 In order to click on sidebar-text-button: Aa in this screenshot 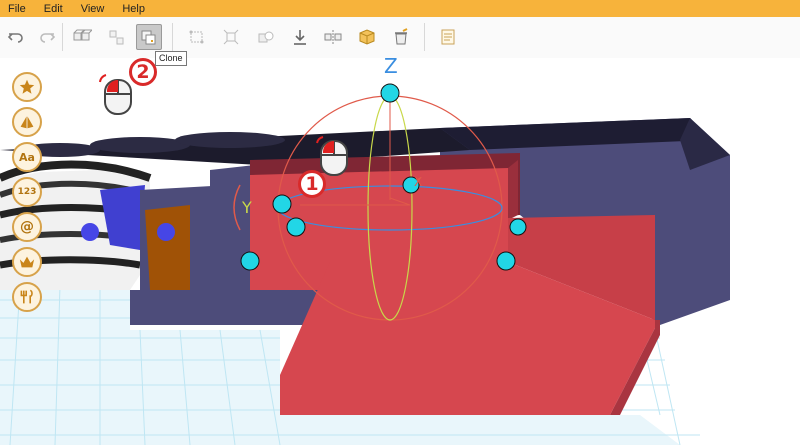, I will do `click(27, 157)`.